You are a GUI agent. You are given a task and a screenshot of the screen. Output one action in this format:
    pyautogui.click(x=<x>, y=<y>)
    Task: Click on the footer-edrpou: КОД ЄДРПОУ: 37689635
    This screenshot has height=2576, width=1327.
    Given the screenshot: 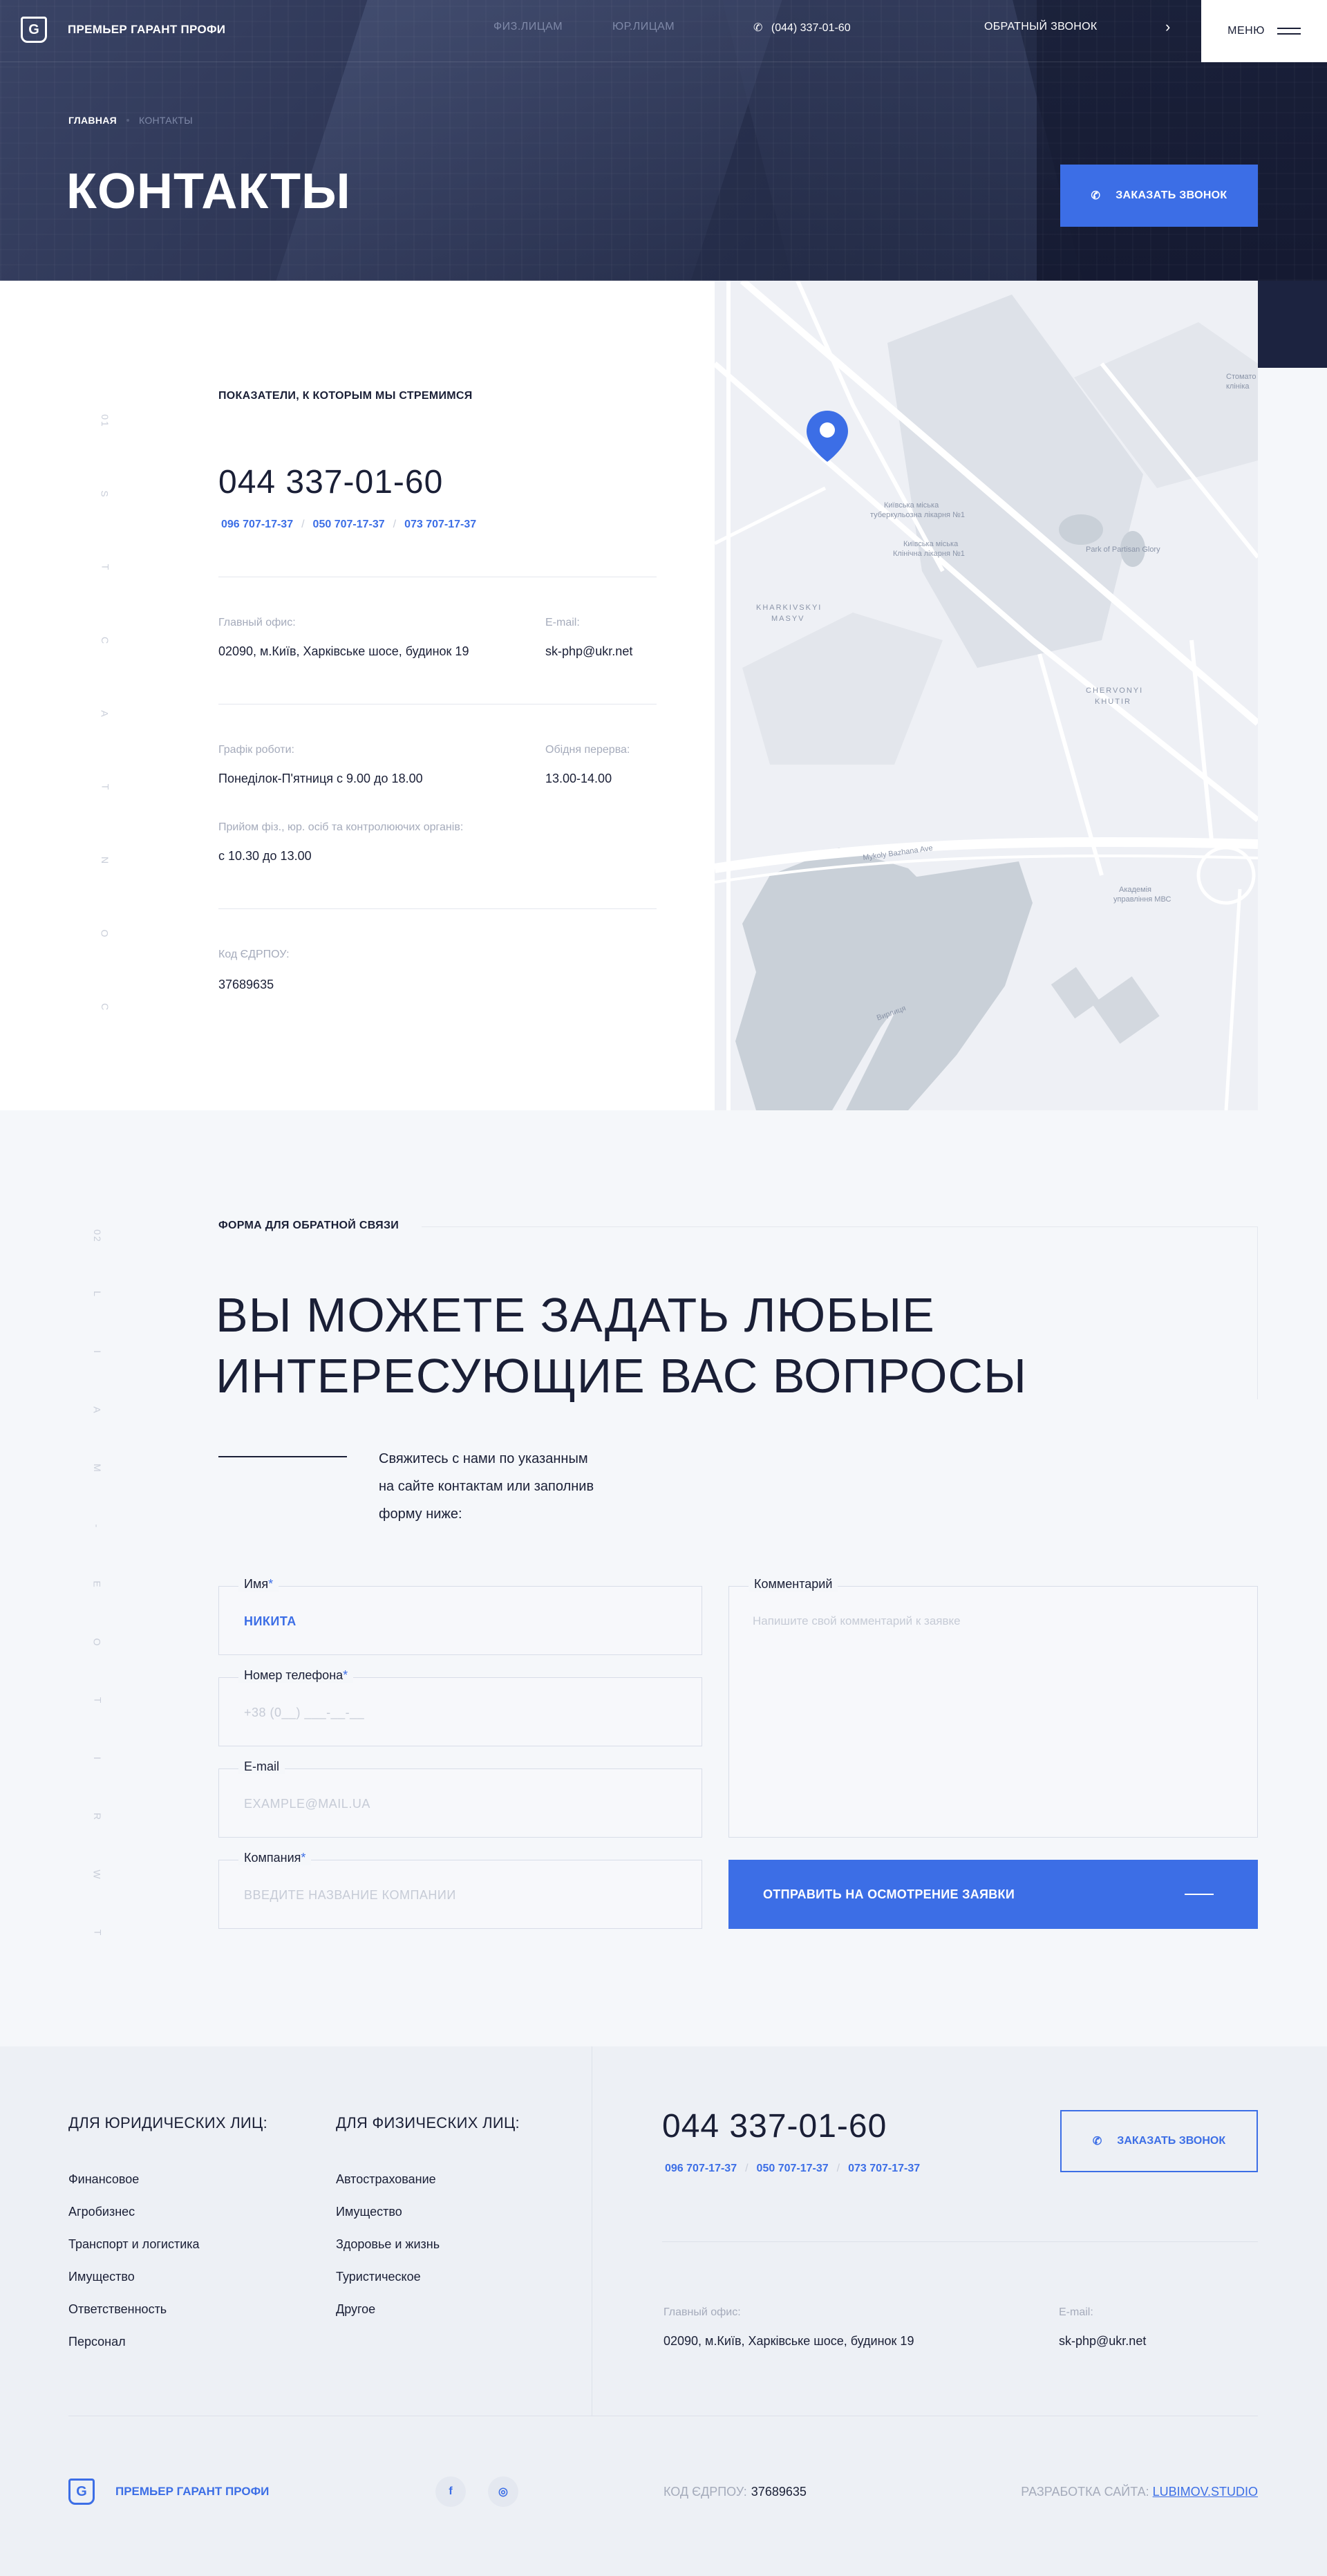 What is the action you would take?
    pyautogui.click(x=735, y=2492)
    